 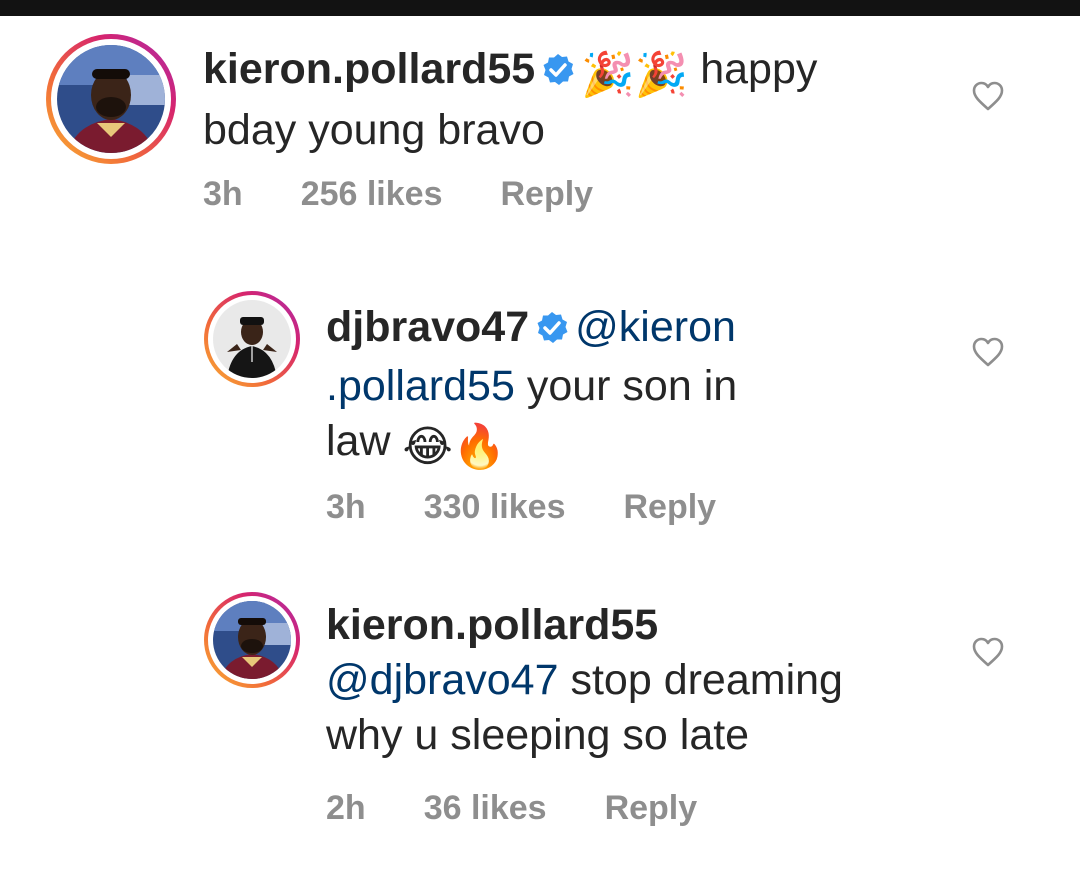 What do you see at coordinates (427, 327) in the screenshot?
I see `username: djbravo47` at bounding box center [427, 327].